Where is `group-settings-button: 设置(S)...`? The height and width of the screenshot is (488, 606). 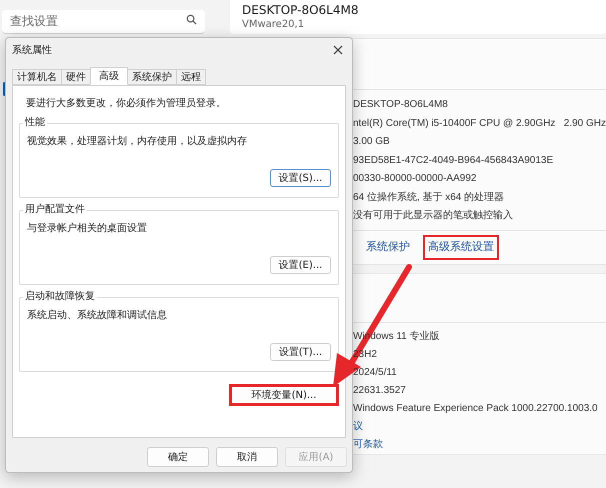 group-settings-button: 设置(S)... is located at coordinates (300, 178).